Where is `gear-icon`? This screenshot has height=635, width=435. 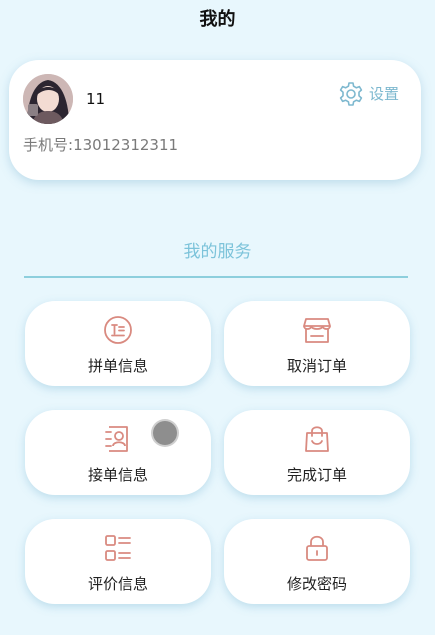
gear-icon is located at coordinates (351, 94).